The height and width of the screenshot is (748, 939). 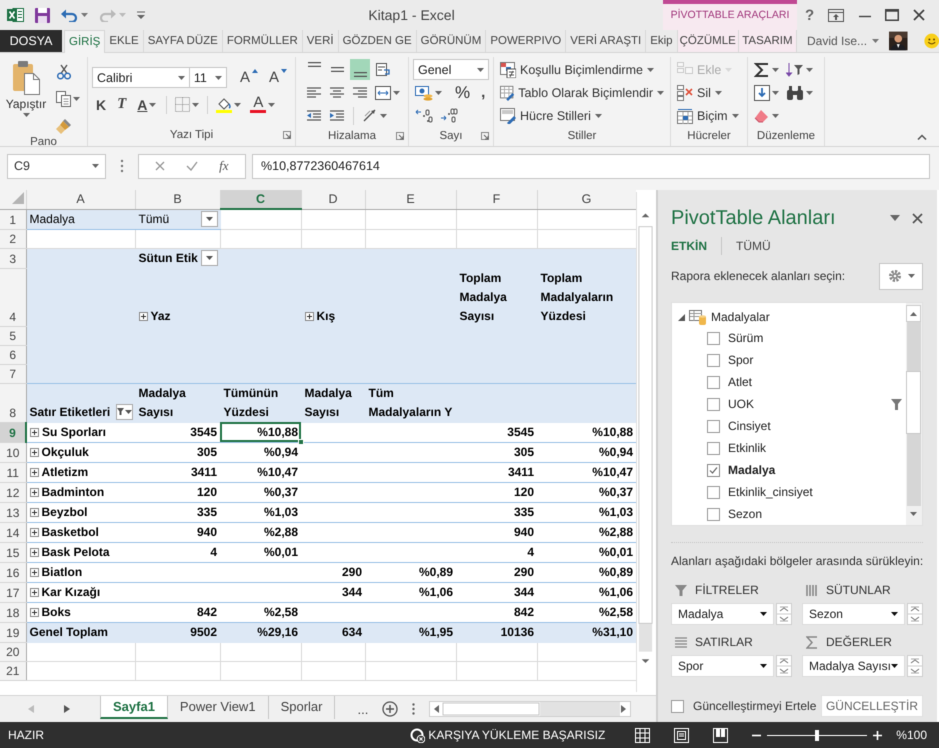 I want to click on row-header: 9, so click(x=13, y=432).